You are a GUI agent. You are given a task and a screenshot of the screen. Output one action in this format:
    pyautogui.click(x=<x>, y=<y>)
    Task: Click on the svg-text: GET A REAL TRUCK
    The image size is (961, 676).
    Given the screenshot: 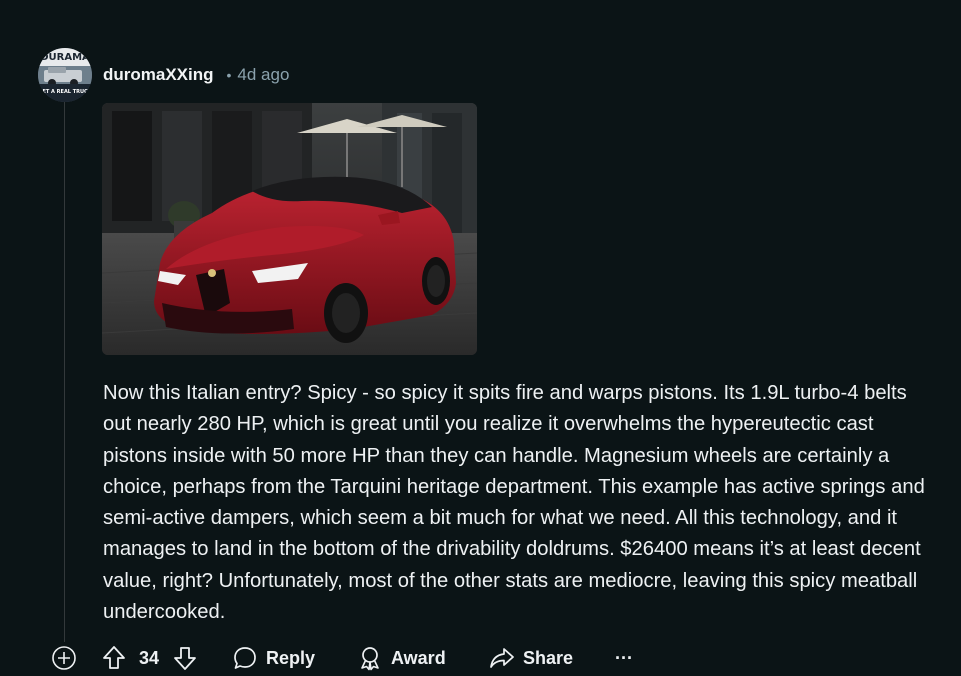 What is the action you would take?
    pyautogui.click(x=65, y=92)
    